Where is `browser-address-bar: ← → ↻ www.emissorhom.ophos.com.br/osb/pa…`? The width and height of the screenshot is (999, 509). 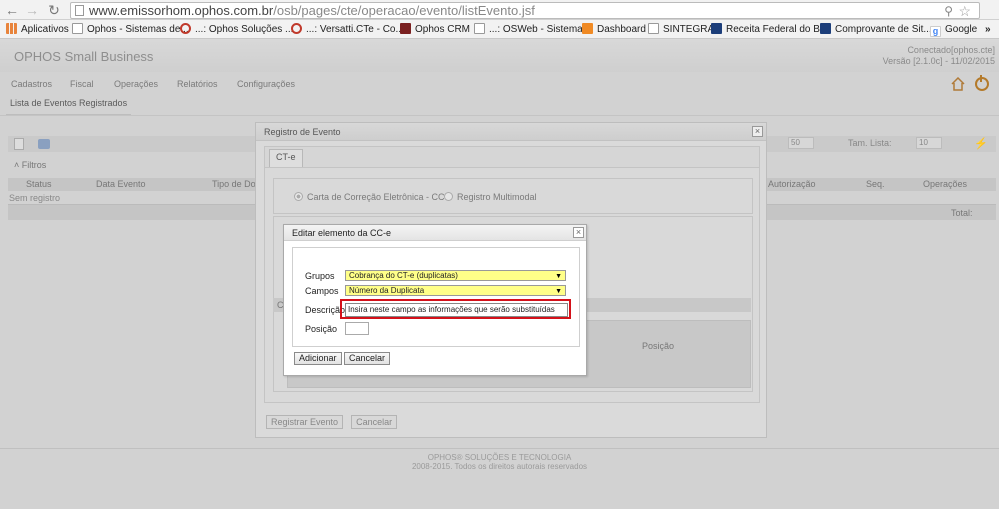
browser-address-bar: ← → ↻ www.emissorhom.ophos.com.br/osb/pa… is located at coordinates (499, 10).